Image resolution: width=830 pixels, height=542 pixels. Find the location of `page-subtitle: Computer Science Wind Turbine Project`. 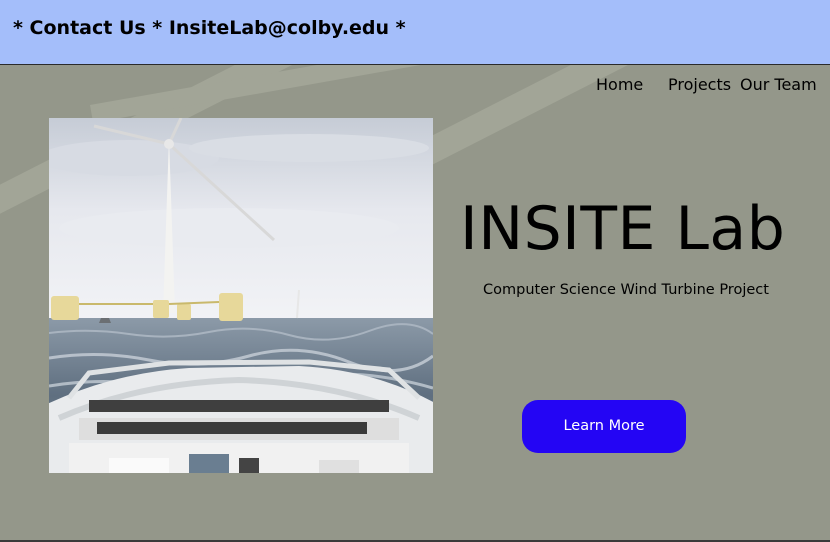

page-subtitle: Computer Science Wind Turbine Project is located at coordinates (626, 290).